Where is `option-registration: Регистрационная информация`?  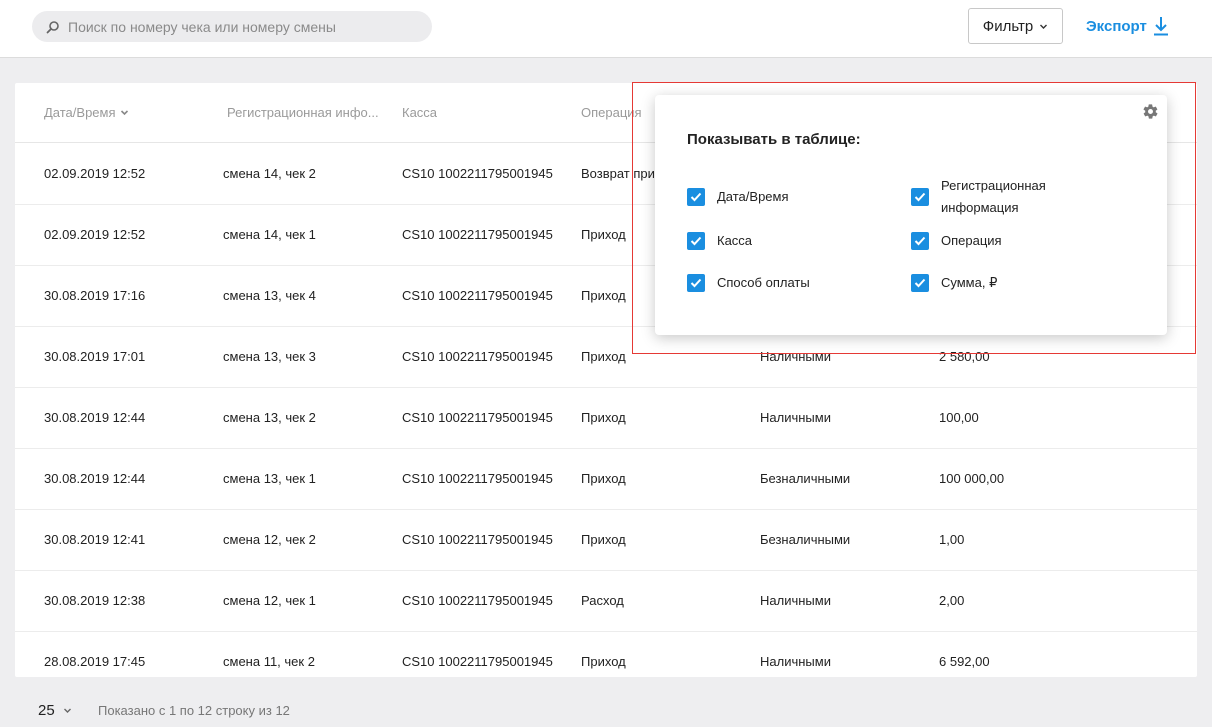 option-registration: Регистрационная информация is located at coordinates (996, 197).